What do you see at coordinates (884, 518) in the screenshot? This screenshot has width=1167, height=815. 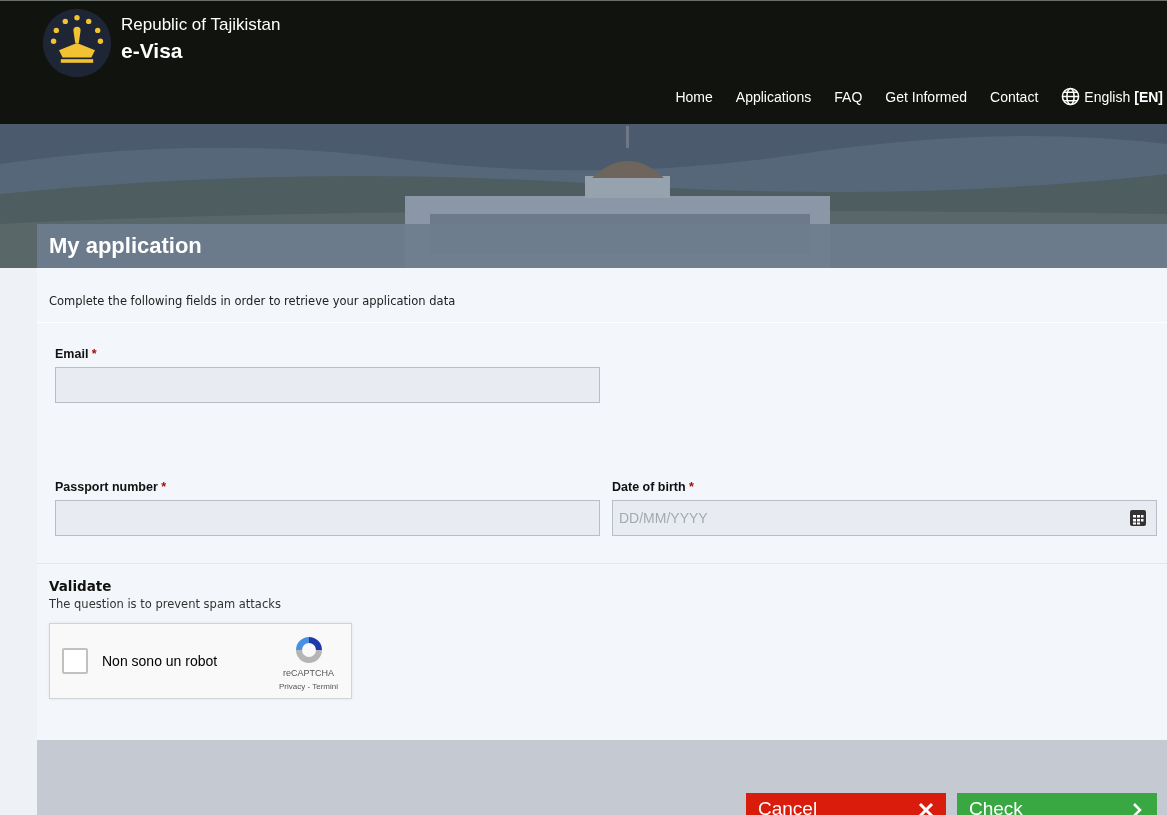 I see `date-field: DD/MM/YYYY` at bounding box center [884, 518].